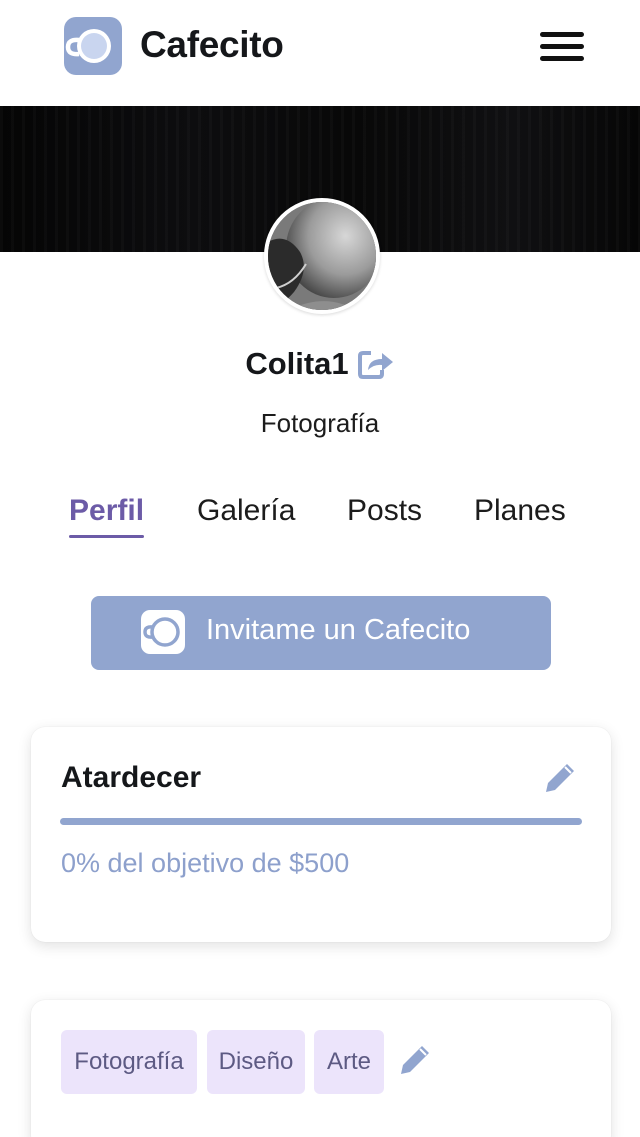 The width and height of the screenshot is (640, 1137). Describe the element at coordinates (131, 777) in the screenshot. I see `goal-title: Atardecer` at that location.